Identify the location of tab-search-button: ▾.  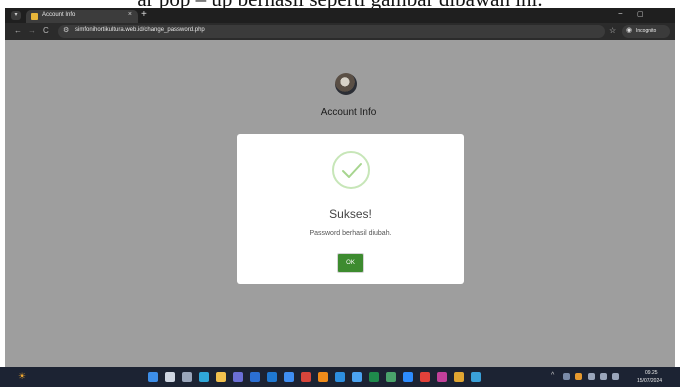
(16, 15).